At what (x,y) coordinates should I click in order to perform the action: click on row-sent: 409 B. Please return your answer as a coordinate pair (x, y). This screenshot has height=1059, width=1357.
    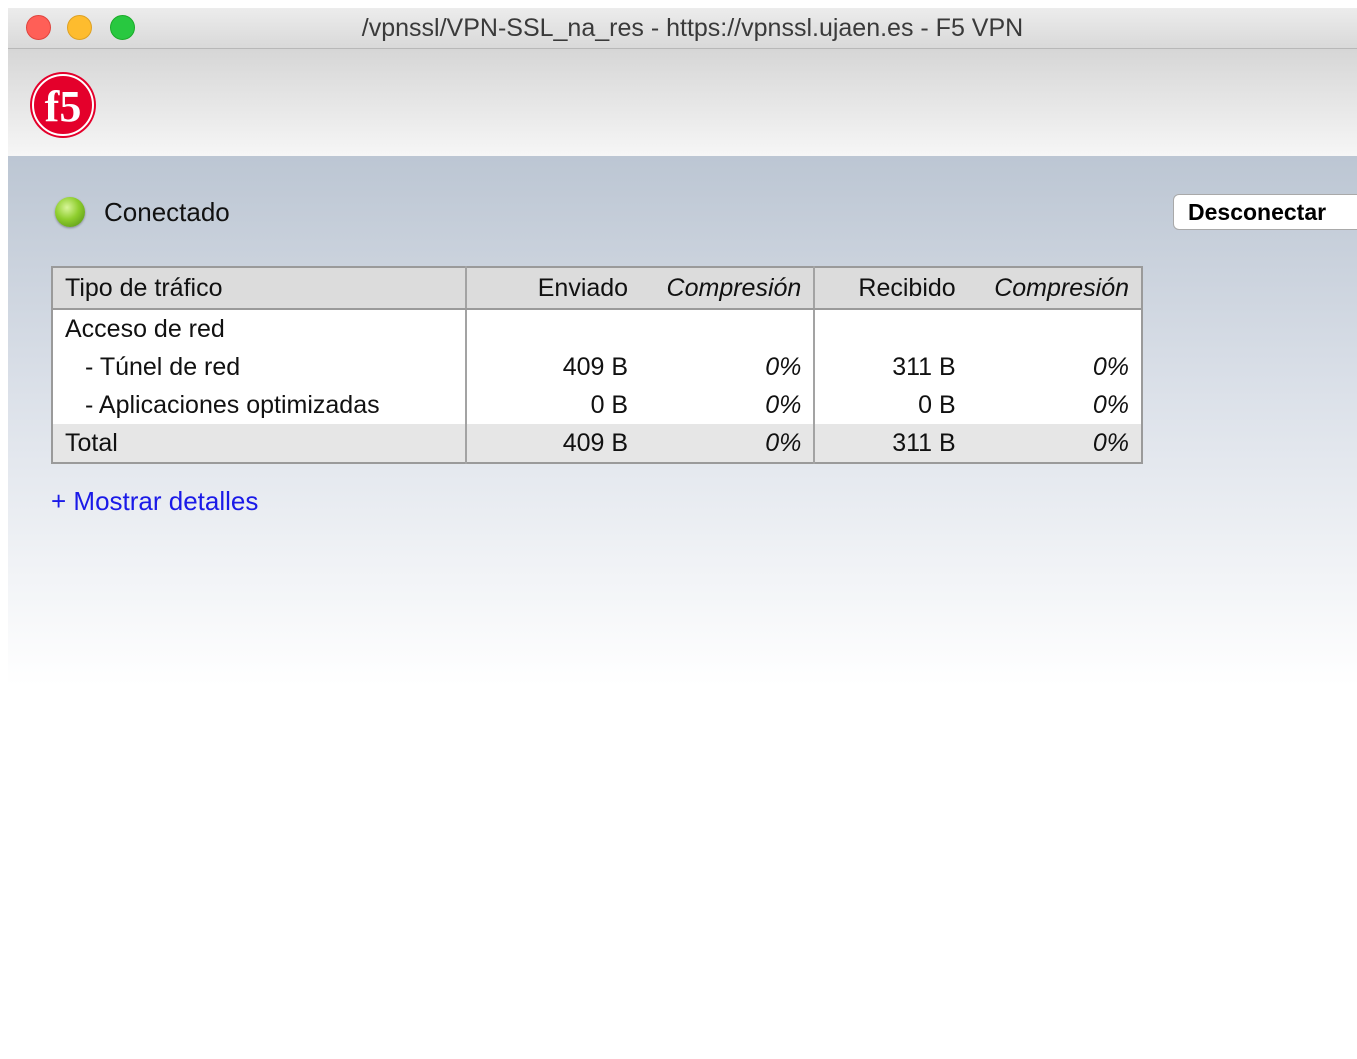
    Looking at the image, I should click on (553, 367).